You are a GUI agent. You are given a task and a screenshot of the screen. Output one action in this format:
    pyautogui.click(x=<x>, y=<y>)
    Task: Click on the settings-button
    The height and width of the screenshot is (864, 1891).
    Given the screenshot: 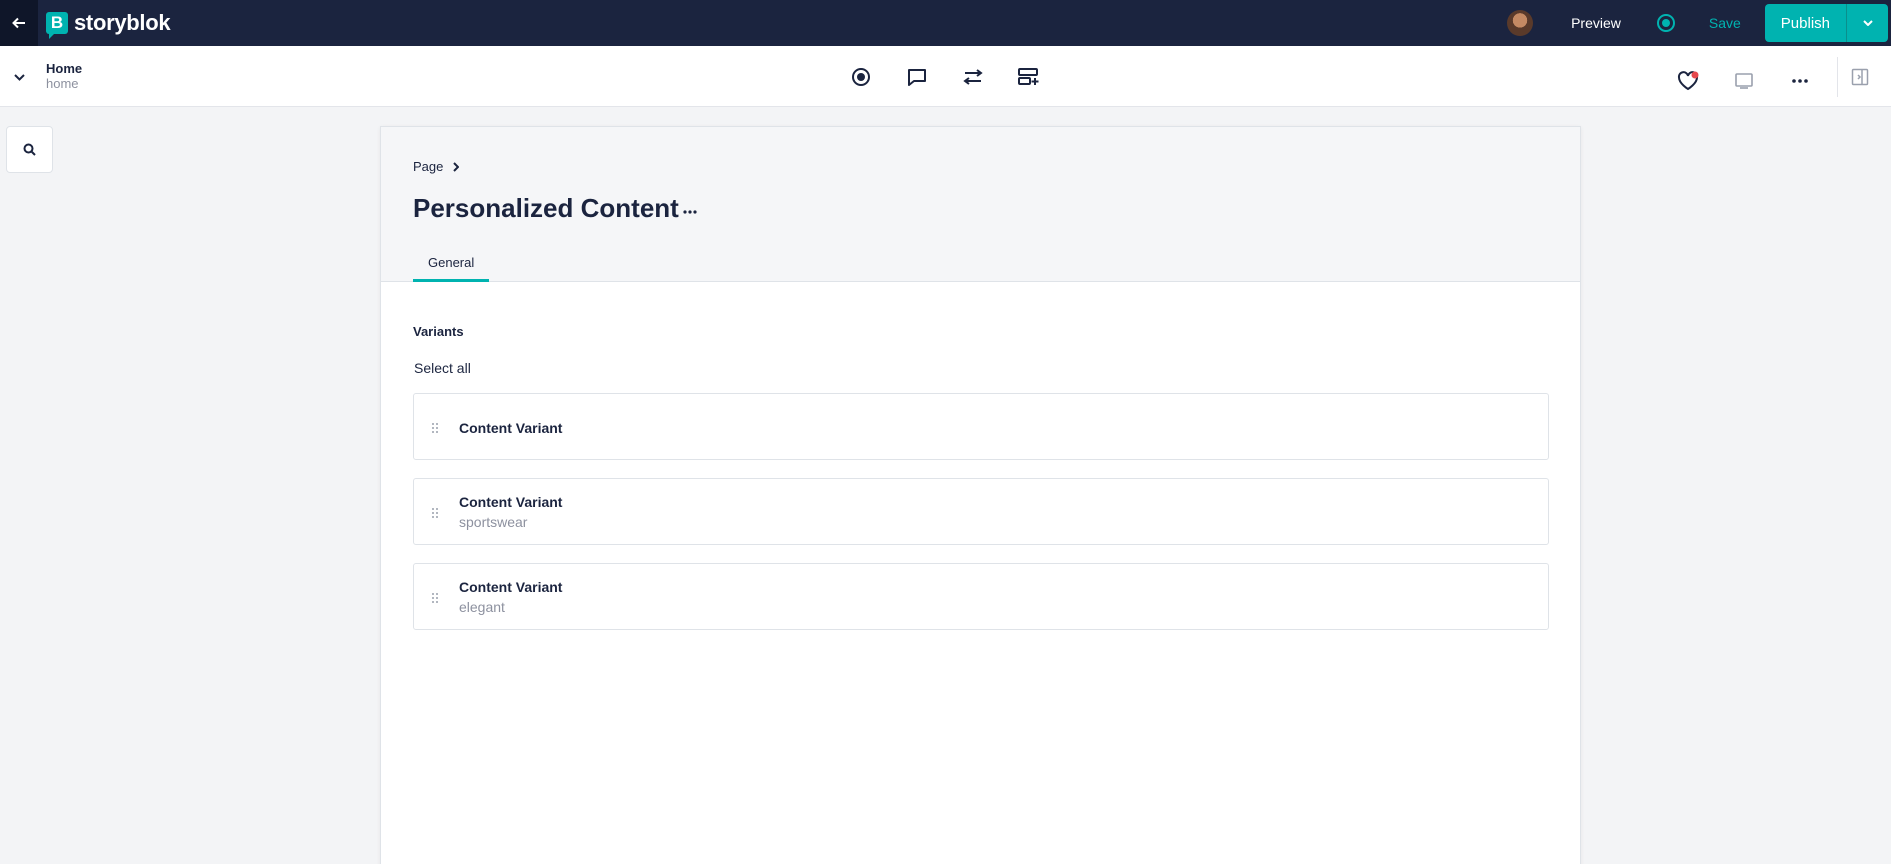 What is the action you would take?
    pyautogui.click(x=973, y=77)
    